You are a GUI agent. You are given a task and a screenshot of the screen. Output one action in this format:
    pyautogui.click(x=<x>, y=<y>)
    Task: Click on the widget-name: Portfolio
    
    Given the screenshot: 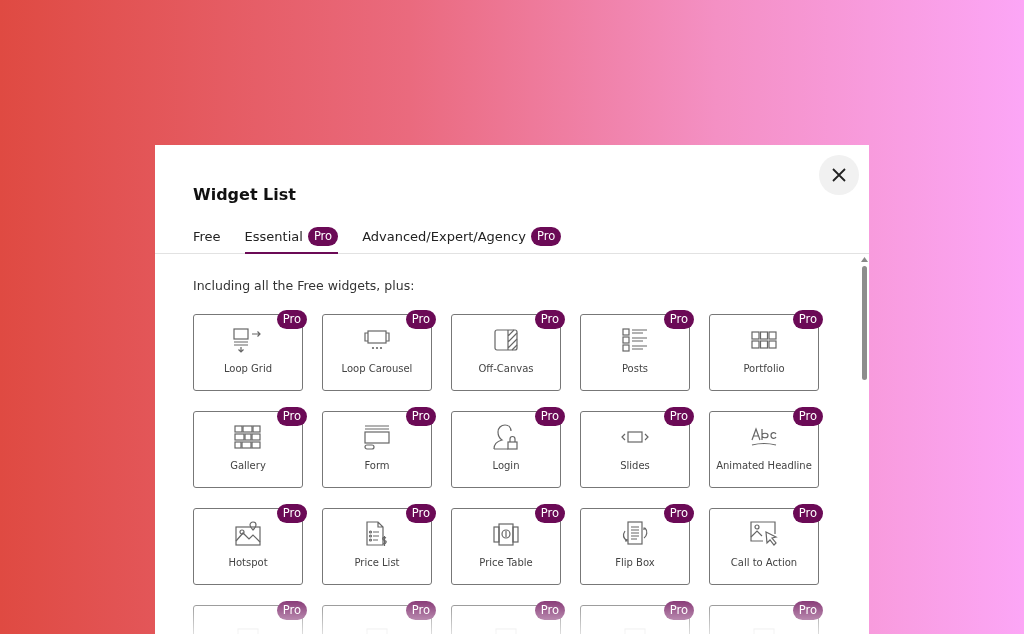 What is the action you would take?
    pyautogui.click(x=764, y=368)
    